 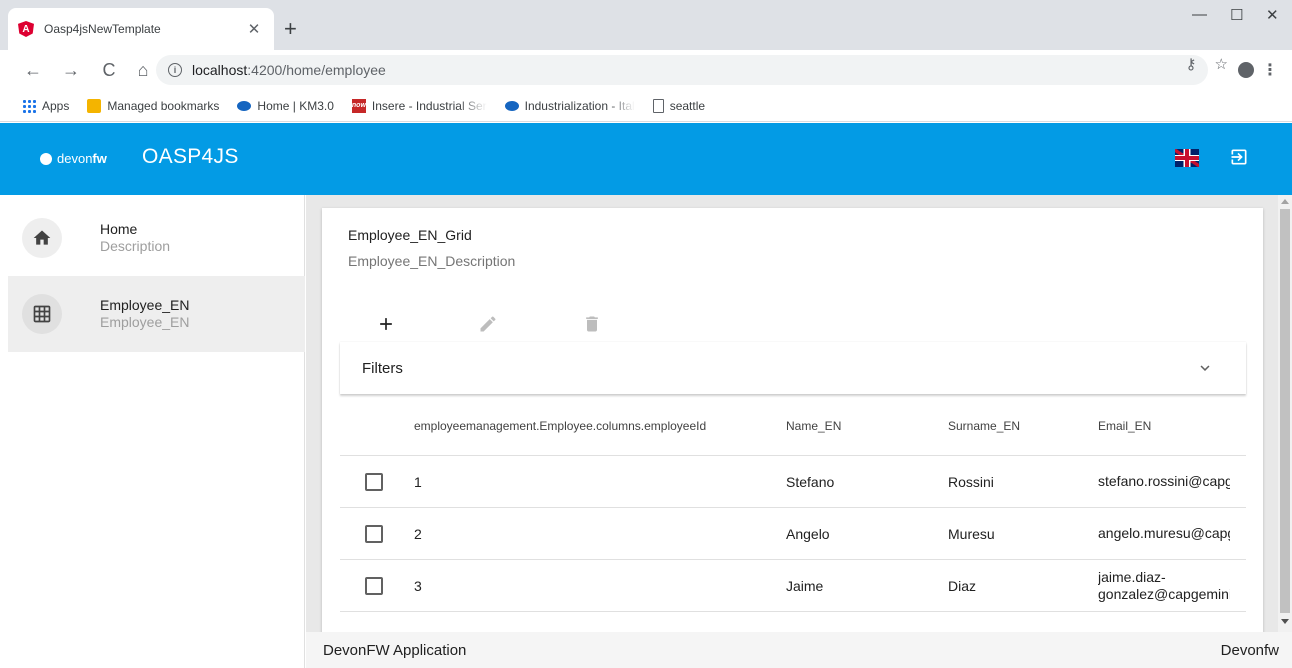 I want to click on footer-app-name: DevonFW Application, so click(x=395, y=650).